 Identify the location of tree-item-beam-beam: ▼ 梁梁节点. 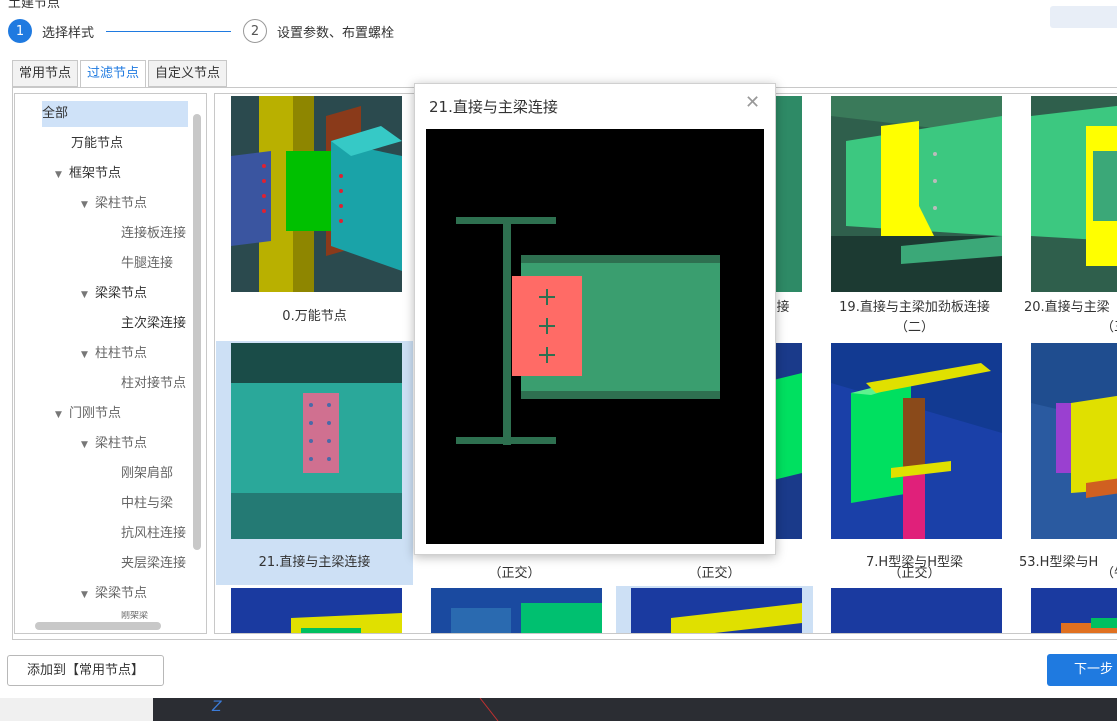
(136, 294).